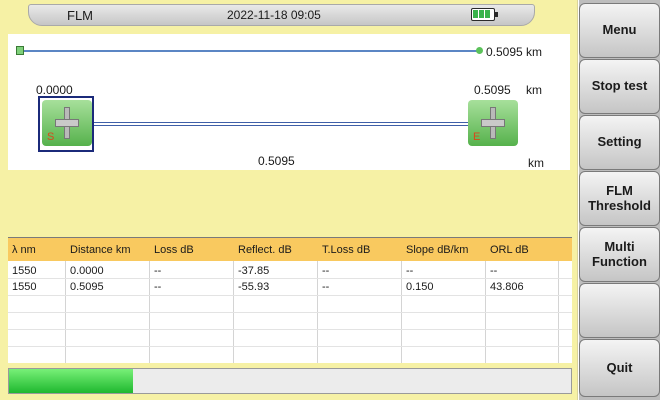  I want to click on overview-line, so click(250, 51).